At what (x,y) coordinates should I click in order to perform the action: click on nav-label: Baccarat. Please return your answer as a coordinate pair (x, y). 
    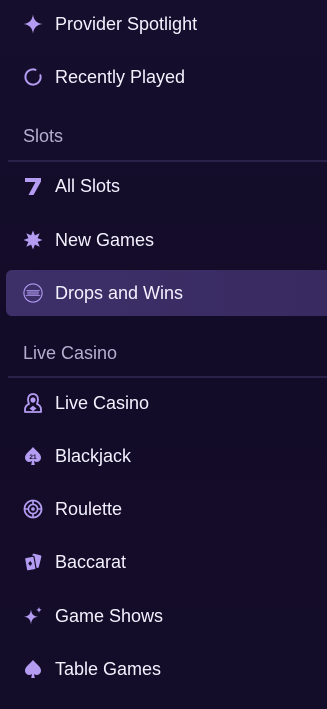
    Looking at the image, I should click on (91, 562).